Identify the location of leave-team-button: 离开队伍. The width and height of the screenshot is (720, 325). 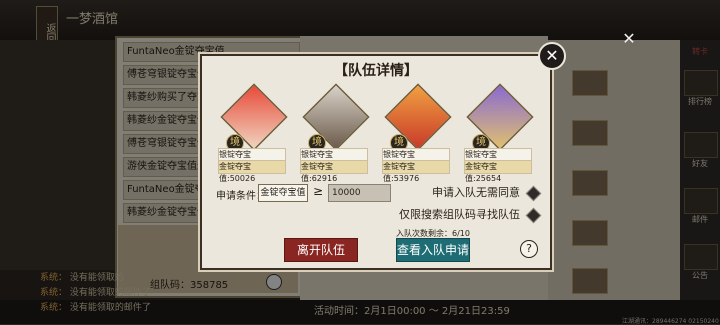
(321, 250).